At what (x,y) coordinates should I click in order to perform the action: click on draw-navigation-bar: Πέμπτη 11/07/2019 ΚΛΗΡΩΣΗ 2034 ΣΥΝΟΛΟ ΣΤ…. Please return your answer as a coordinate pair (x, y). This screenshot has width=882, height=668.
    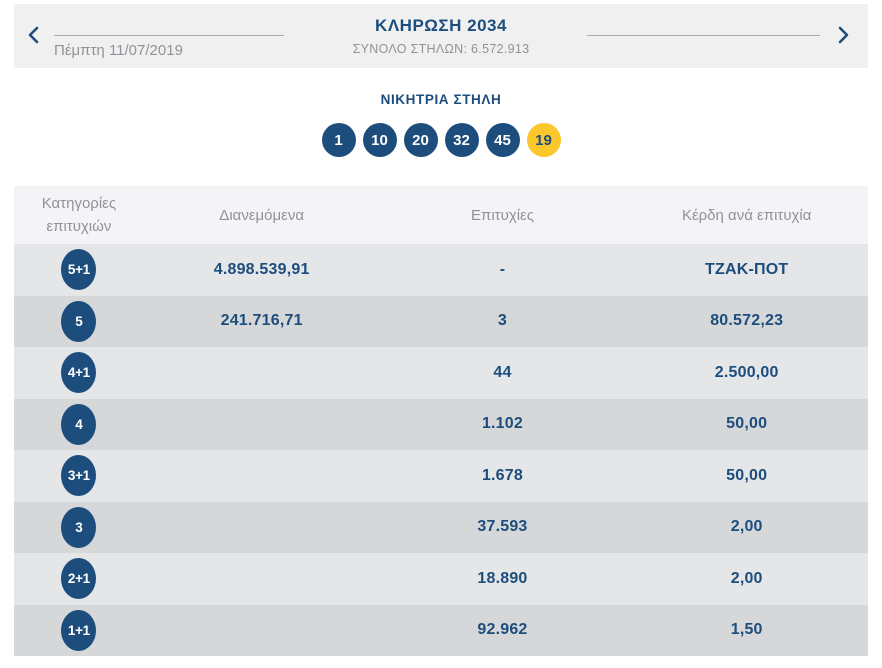
    Looking at the image, I should click on (441, 36).